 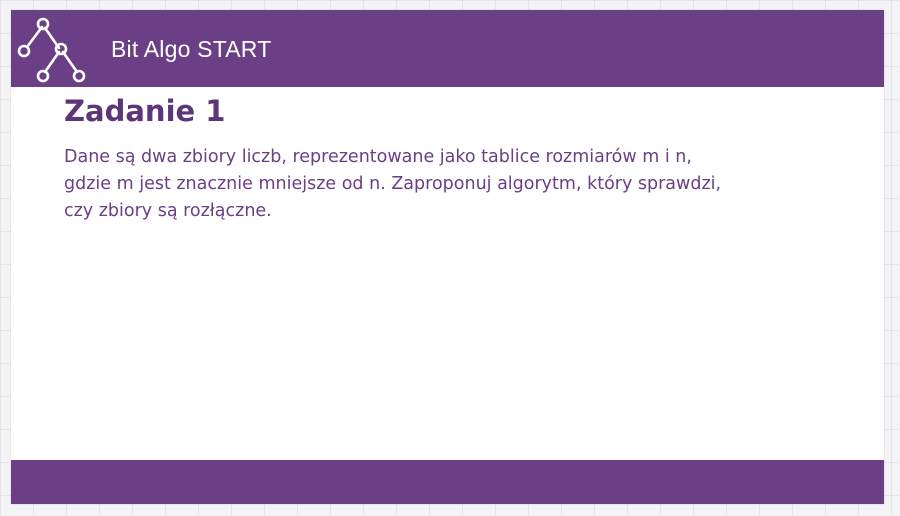 I want to click on tree-graph-icon, so click(x=51, y=50).